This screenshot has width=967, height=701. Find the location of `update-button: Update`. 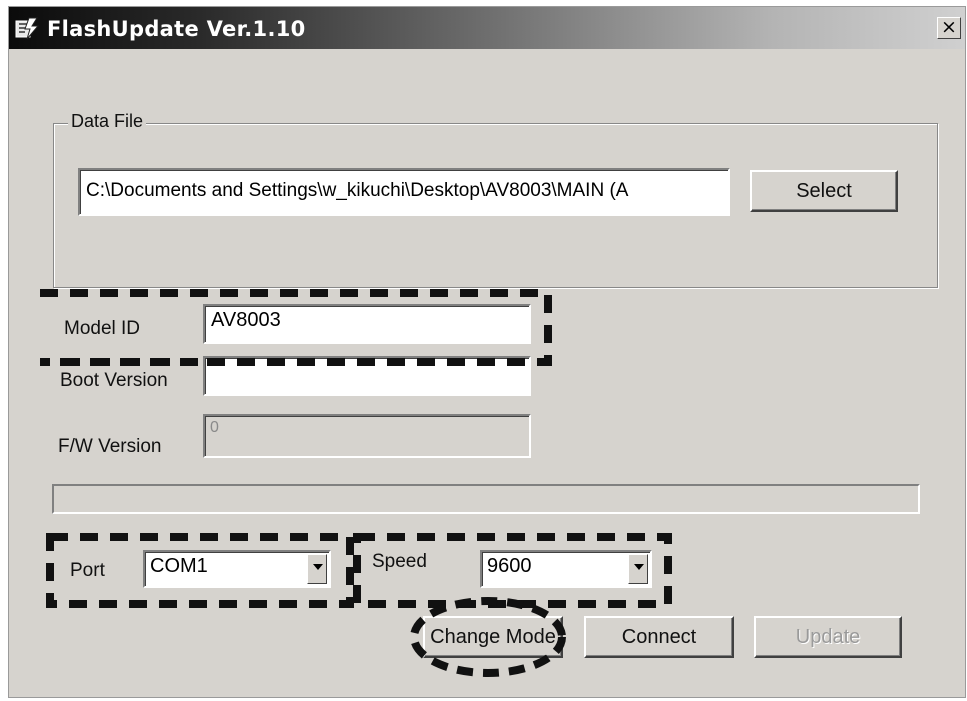

update-button: Update is located at coordinates (828, 637).